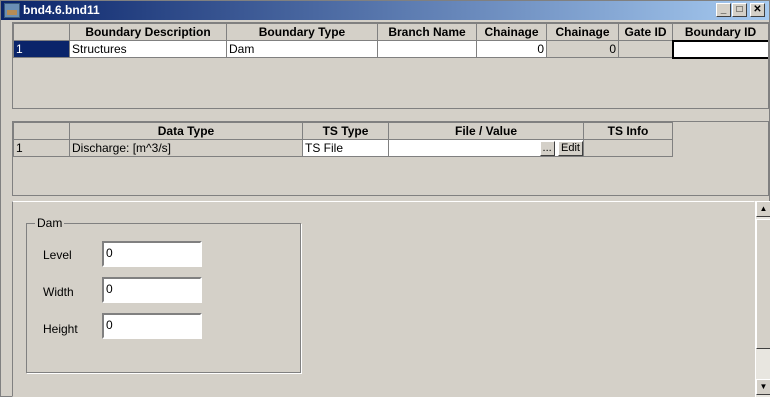 This screenshot has height=397, width=770. Describe the element at coordinates (570, 148) in the screenshot. I see `edit-button: Edit` at that location.